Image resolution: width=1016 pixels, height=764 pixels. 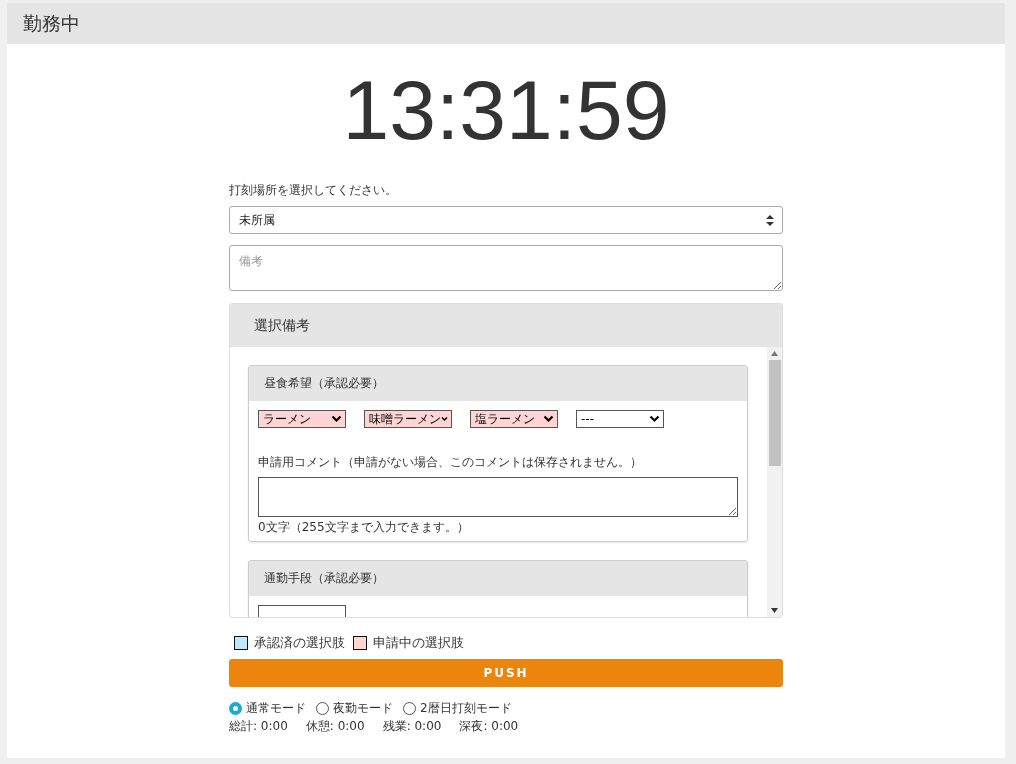 What do you see at coordinates (276, 708) in the screenshot?
I see `mode-label: 通常モード` at bounding box center [276, 708].